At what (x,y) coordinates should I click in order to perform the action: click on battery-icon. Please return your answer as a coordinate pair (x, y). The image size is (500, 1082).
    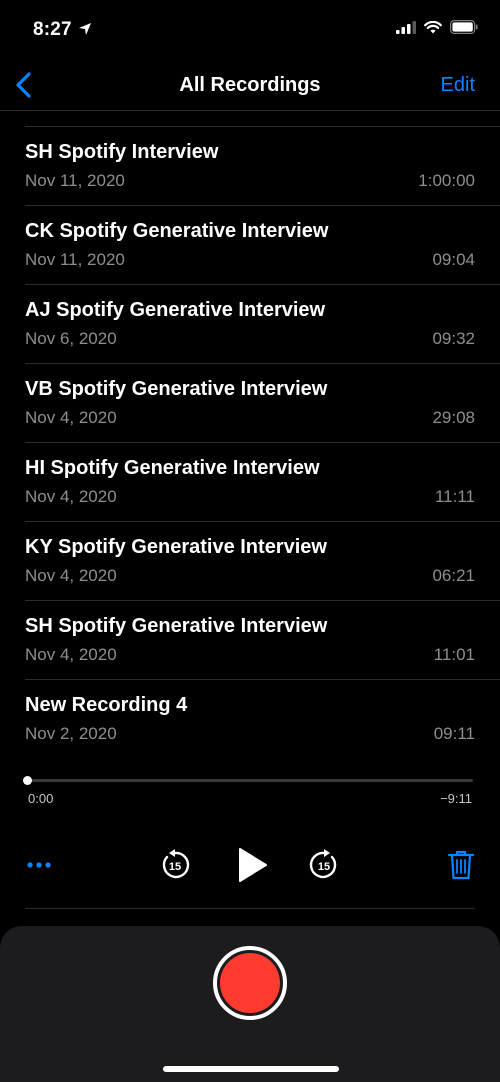
    Looking at the image, I should click on (464, 27).